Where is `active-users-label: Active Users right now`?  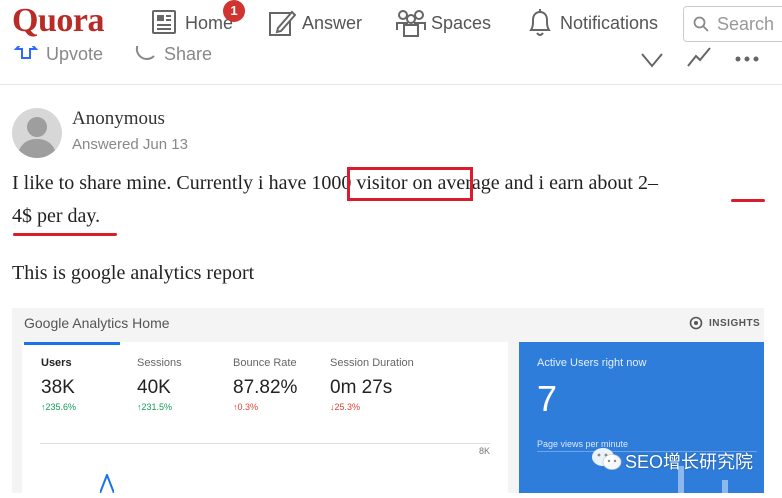
active-users-label: Active Users right now is located at coordinates (592, 363).